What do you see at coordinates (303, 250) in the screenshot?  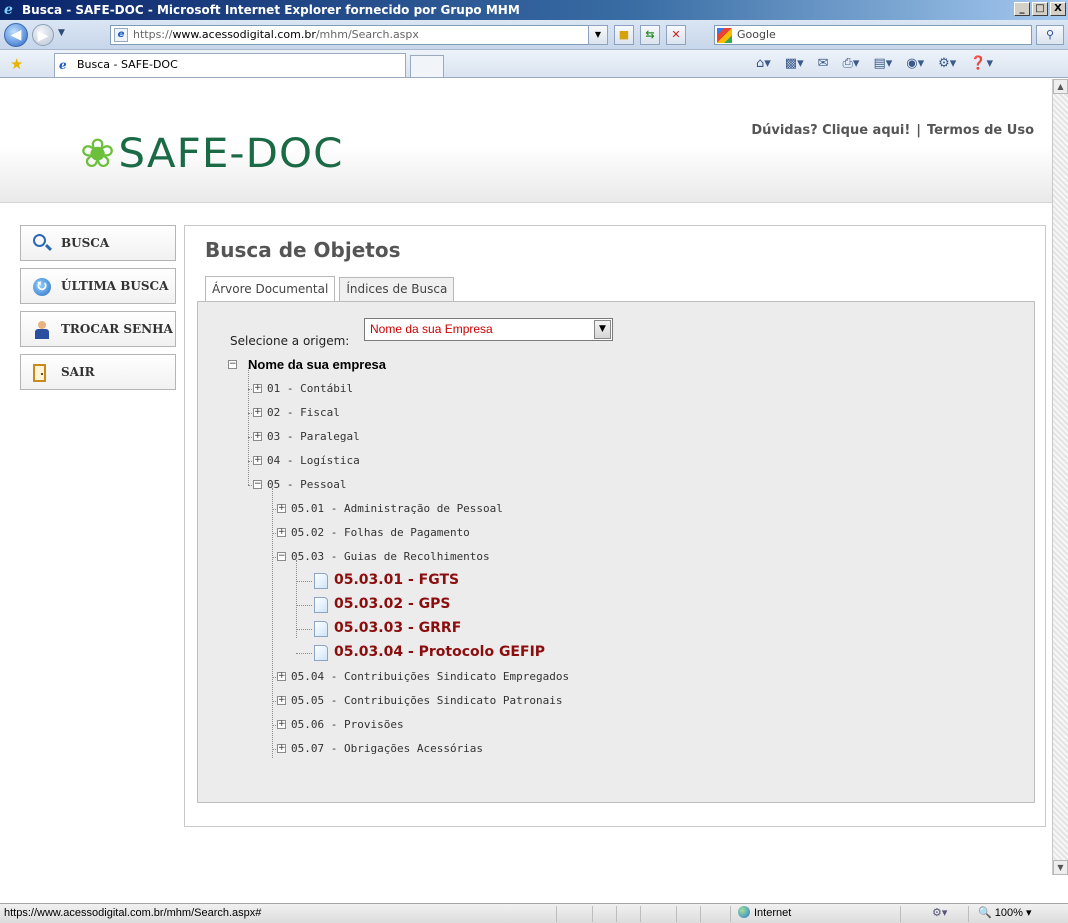 I see `page-title: Busca de Objetos` at bounding box center [303, 250].